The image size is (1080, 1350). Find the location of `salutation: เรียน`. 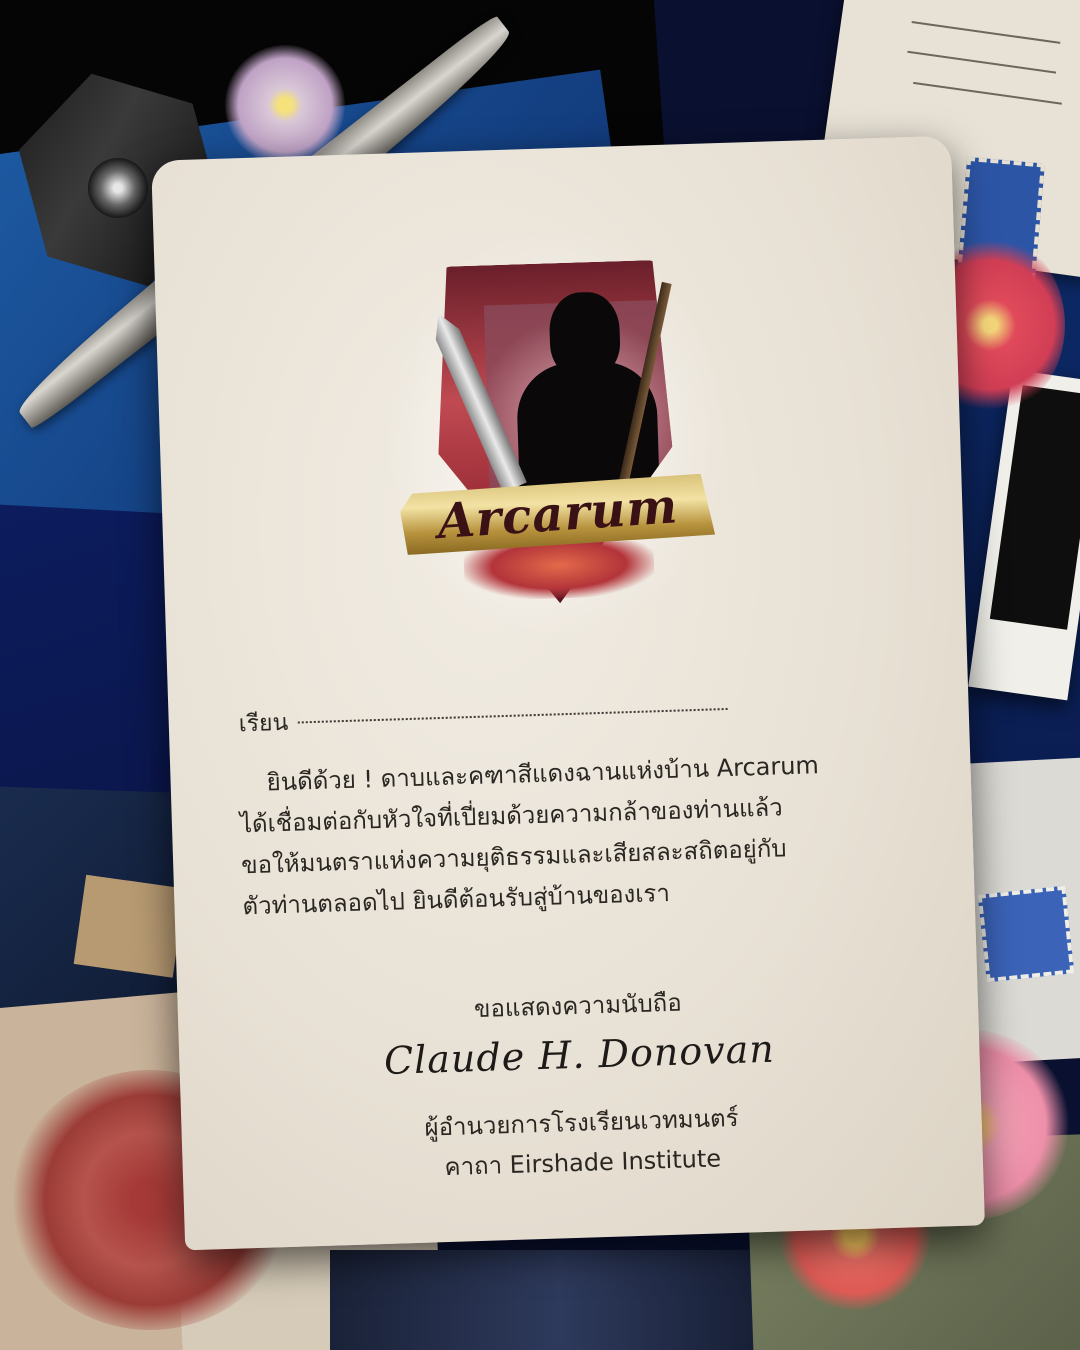

salutation: เรียน is located at coordinates (483, 716).